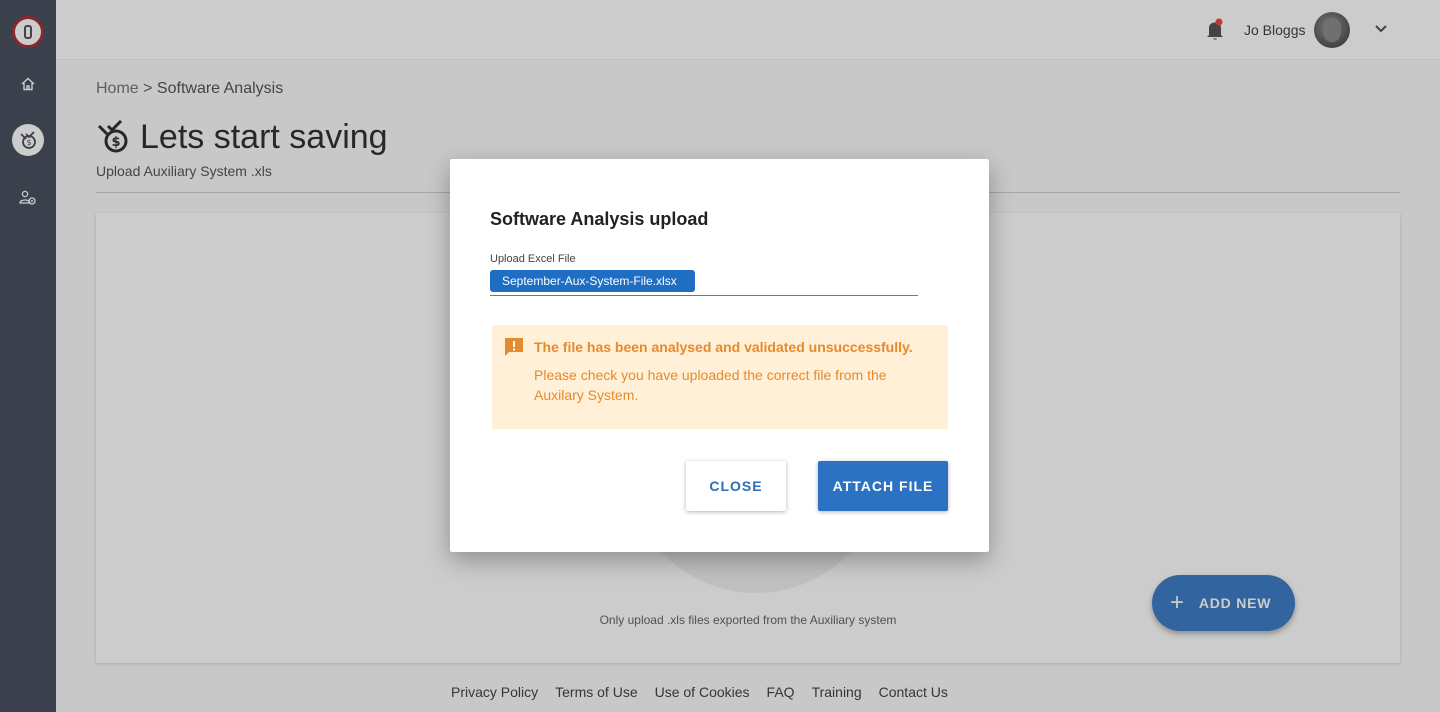 The height and width of the screenshot is (712, 1440). What do you see at coordinates (533, 259) in the screenshot?
I see `upload-field-label: Upload Excel File` at bounding box center [533, 259].